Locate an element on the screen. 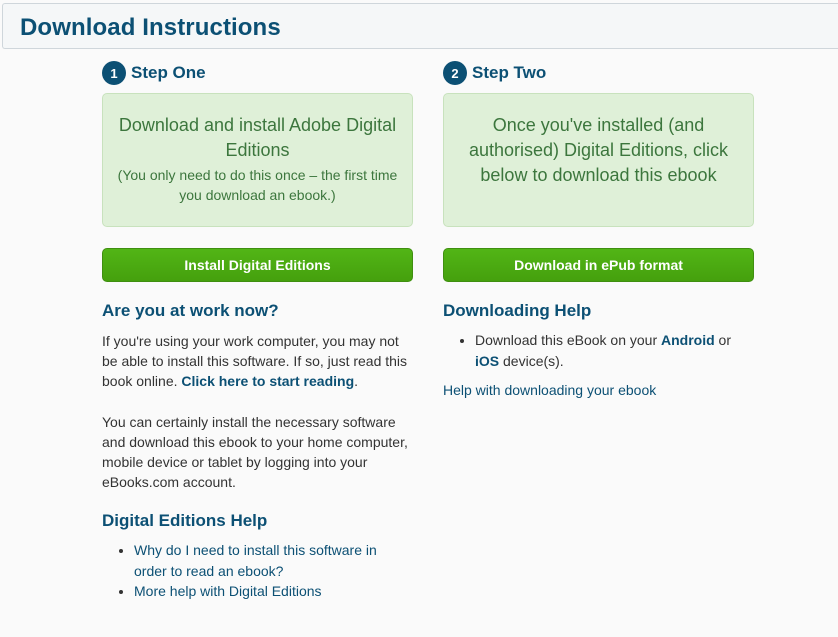 The image size is (838, 637). more-help-link: More help with Digital Editions is located at coordinates (228, 591).